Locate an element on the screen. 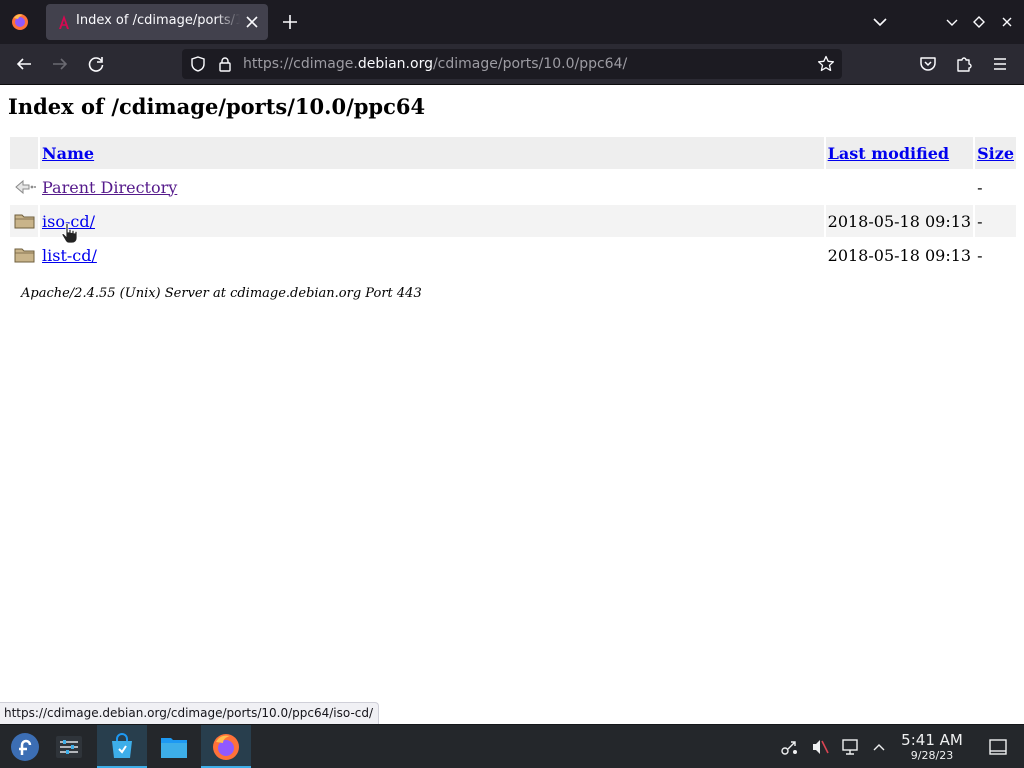 Image resolution: width=1024 pixels, height=768 pixels. header-icon-cell is located at coordinates (24, 153).